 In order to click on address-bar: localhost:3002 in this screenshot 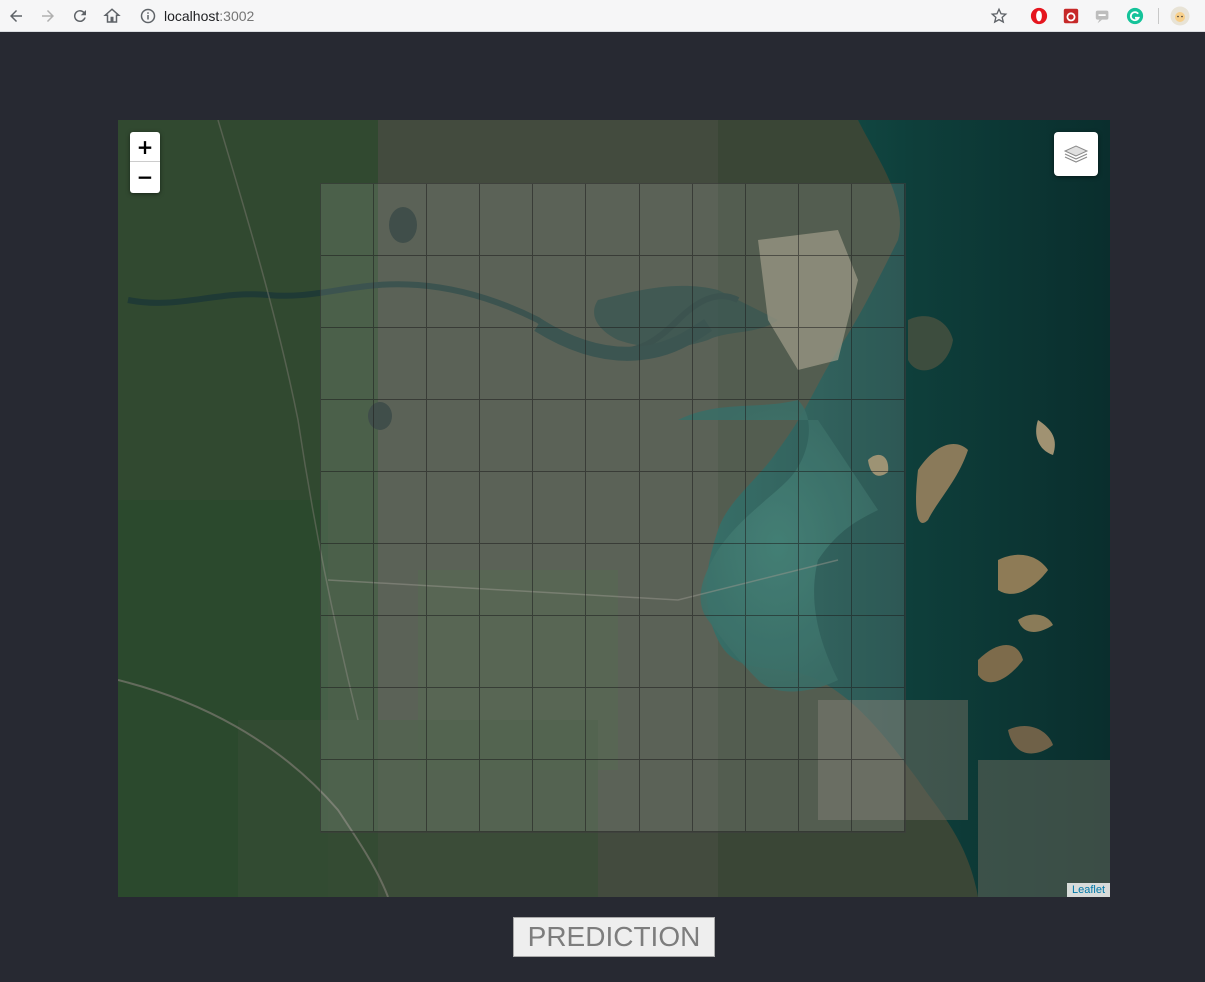, I will do `click(490, 16)`.